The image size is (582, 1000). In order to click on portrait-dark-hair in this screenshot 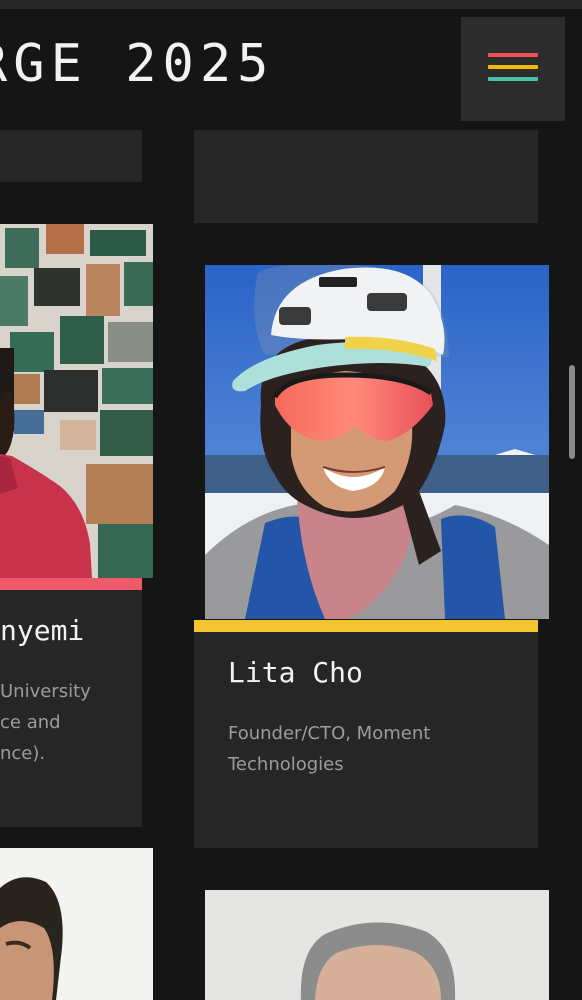, I will do `click(76, 924)`.